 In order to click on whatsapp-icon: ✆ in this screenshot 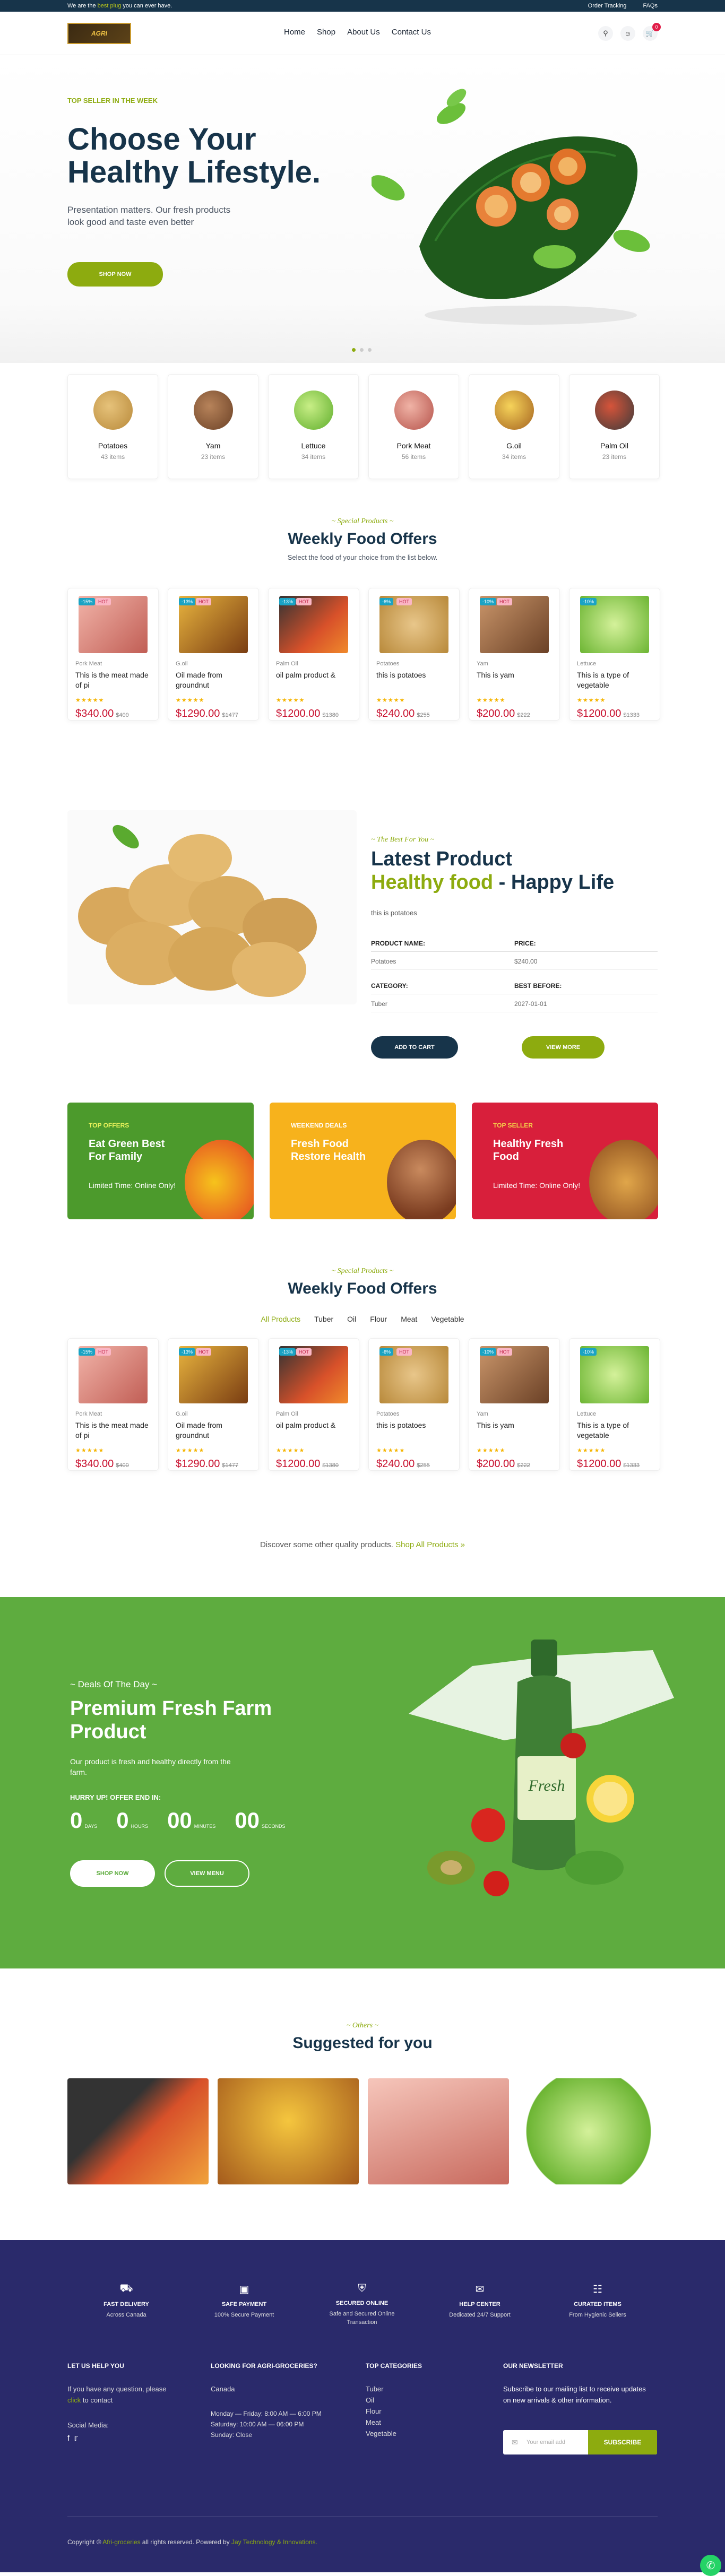, I will do `click(711, 2565)`.